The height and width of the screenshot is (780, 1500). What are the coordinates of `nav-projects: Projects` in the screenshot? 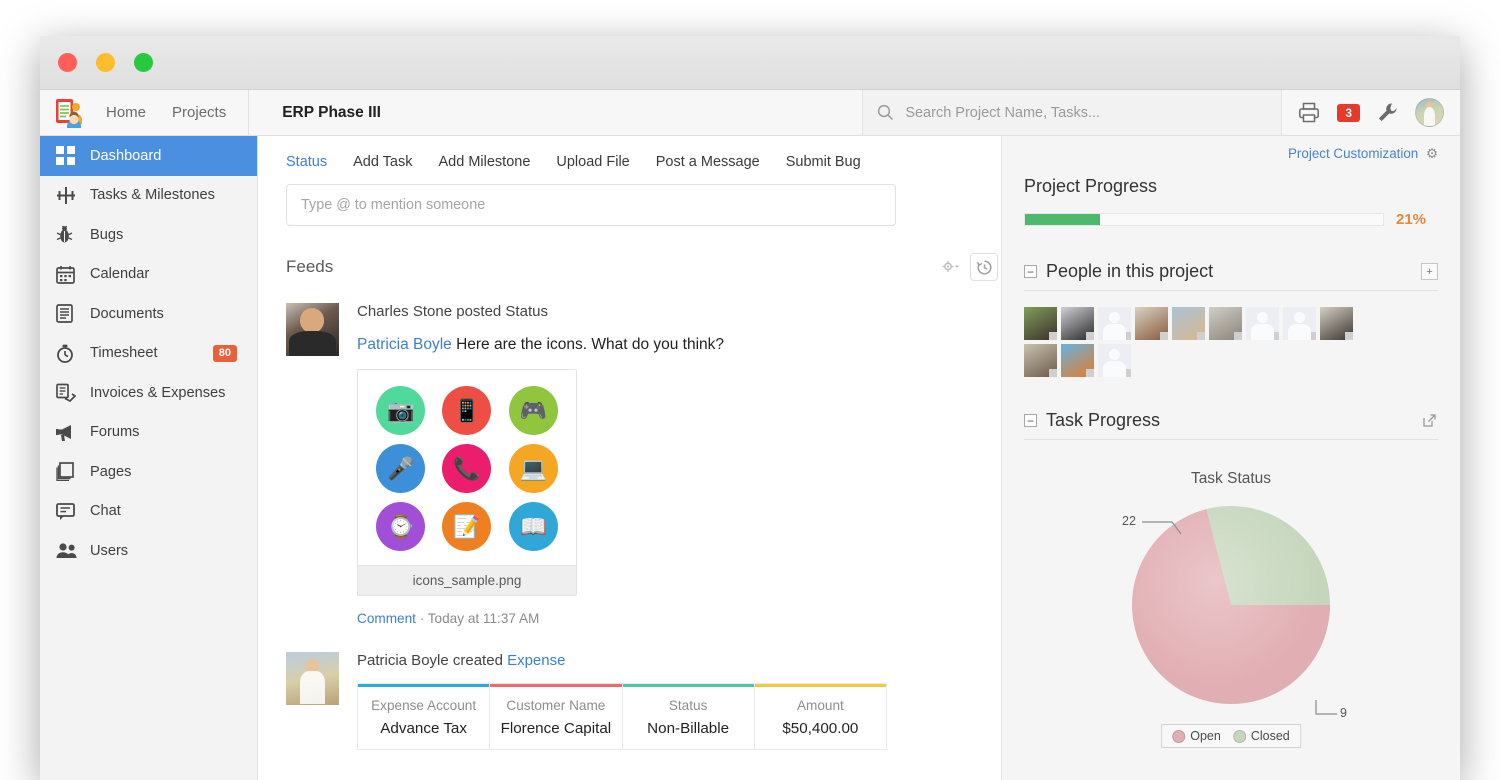 It's located at (199, 112).